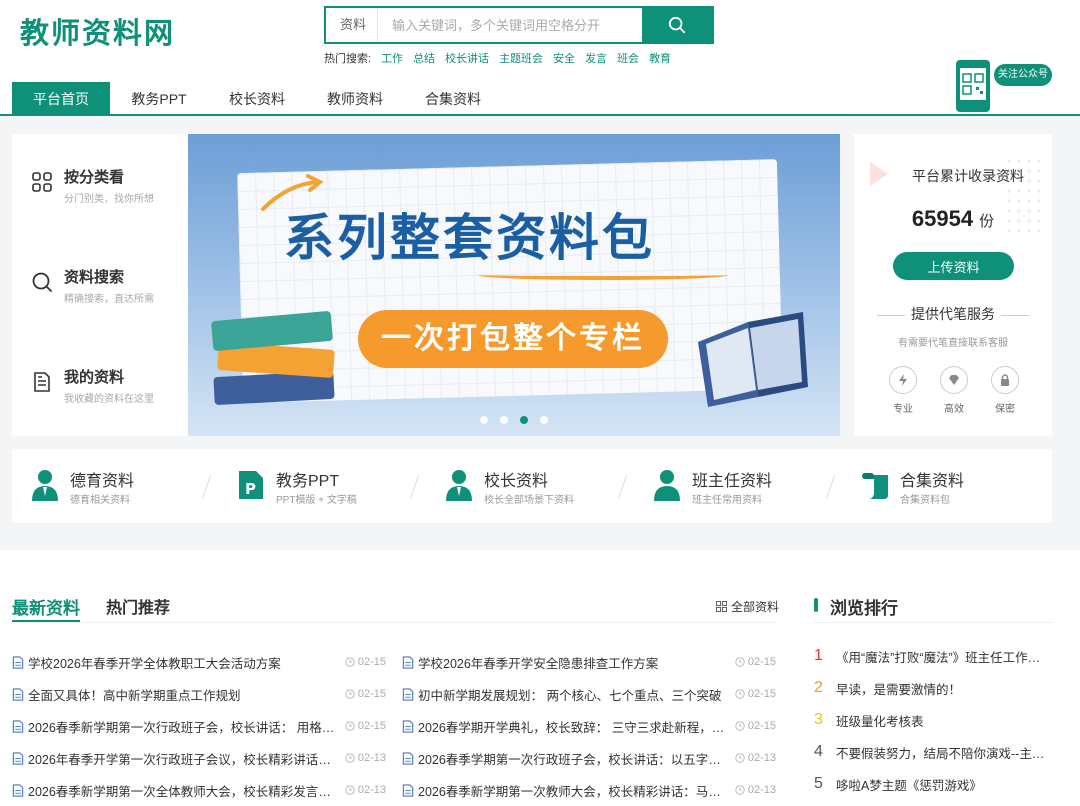  What do you see at coordinates (159, 98) in the screenshot?
I see `nav-item-ppt: 教务PPT` at bounding box center [159, 98].